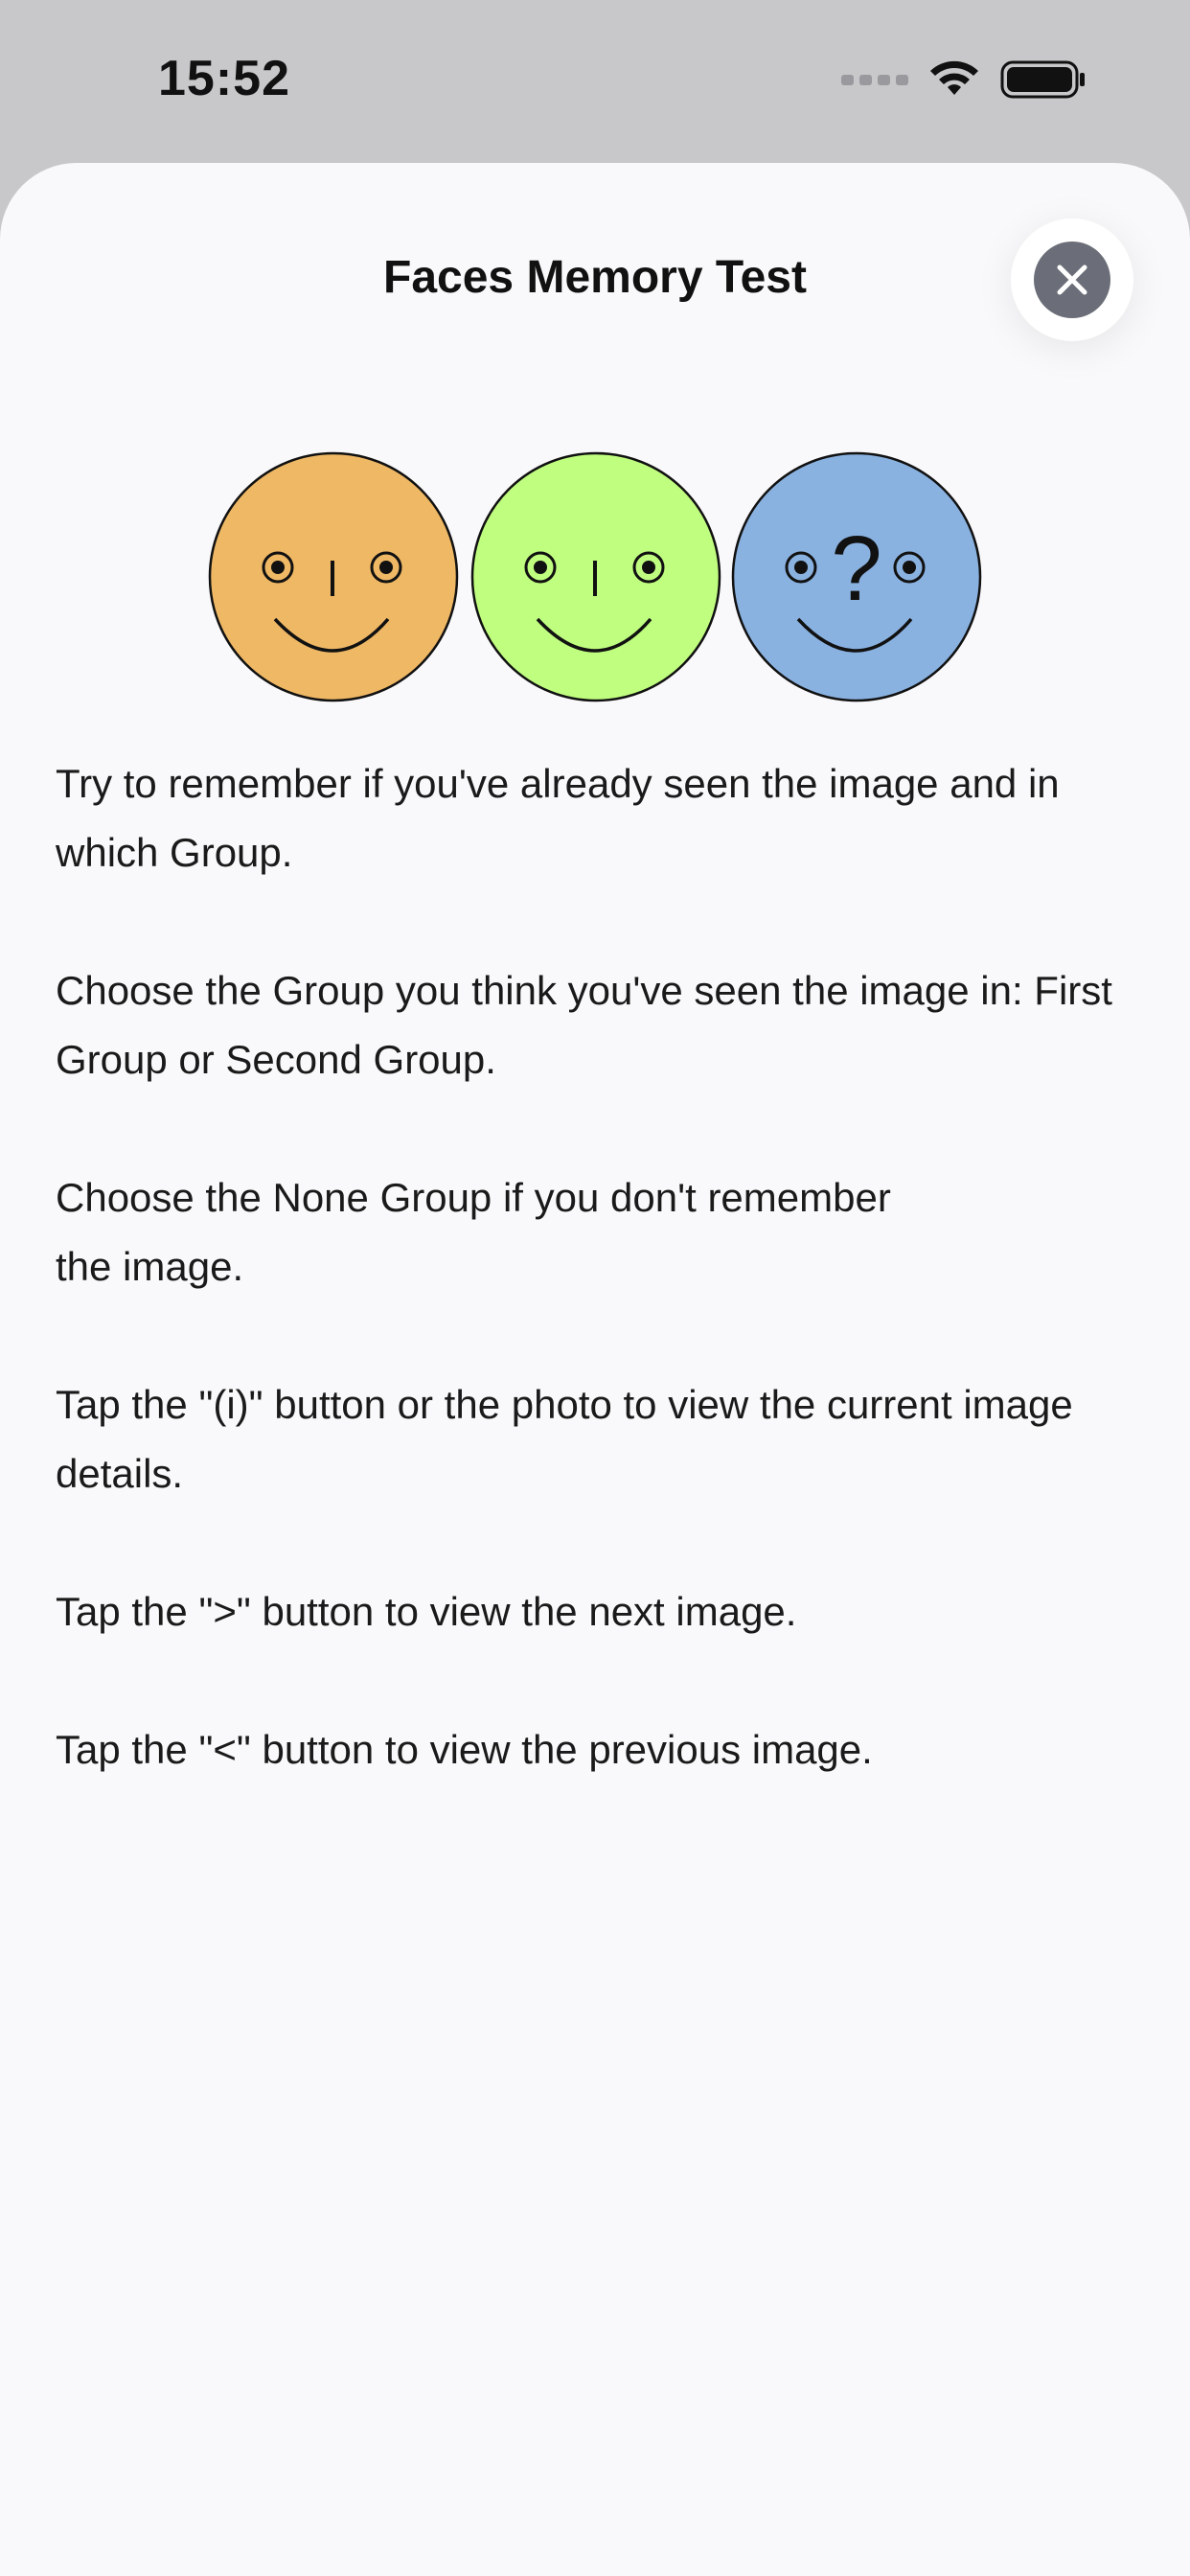  I want to click on wifi-icon, so click(954, 77).